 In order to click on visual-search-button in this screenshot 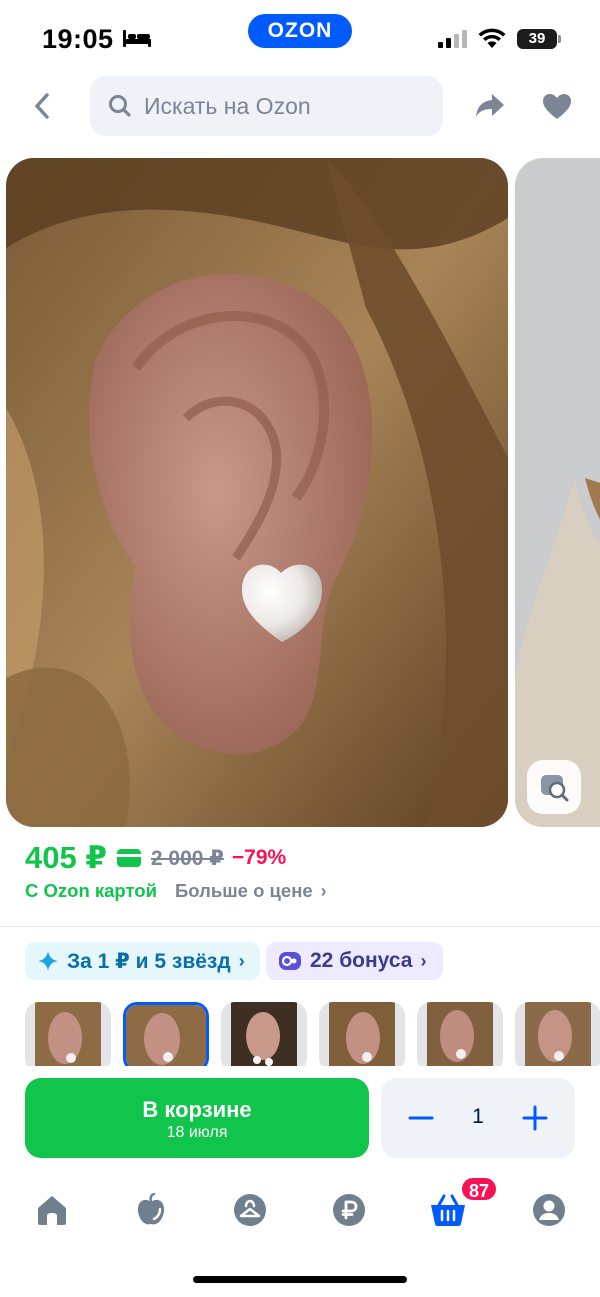, I will do `click(554, 787)`.